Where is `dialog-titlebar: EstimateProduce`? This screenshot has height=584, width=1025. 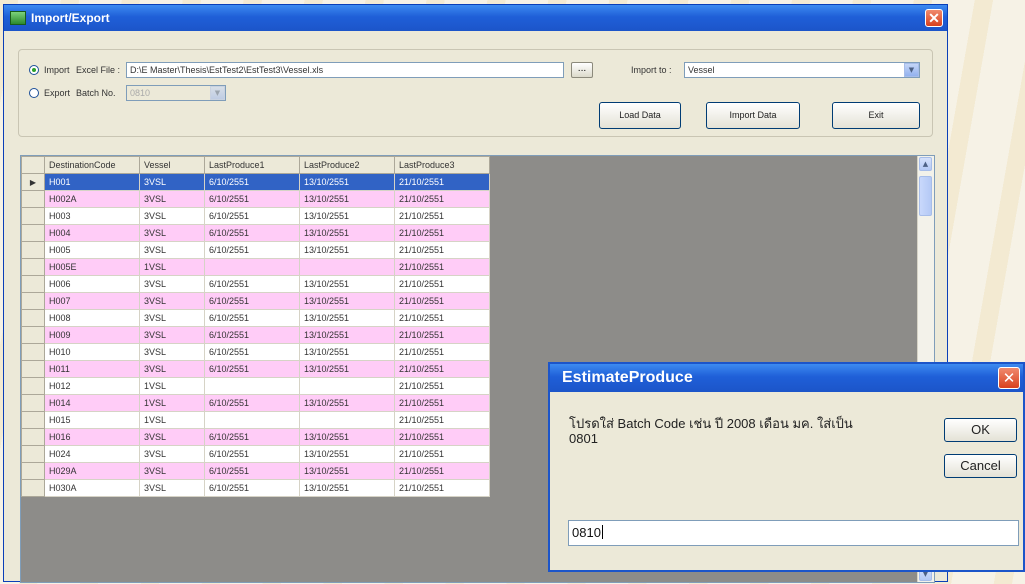 dialog-titlebar: EstimateProduce is located at coordinates (786, 378).